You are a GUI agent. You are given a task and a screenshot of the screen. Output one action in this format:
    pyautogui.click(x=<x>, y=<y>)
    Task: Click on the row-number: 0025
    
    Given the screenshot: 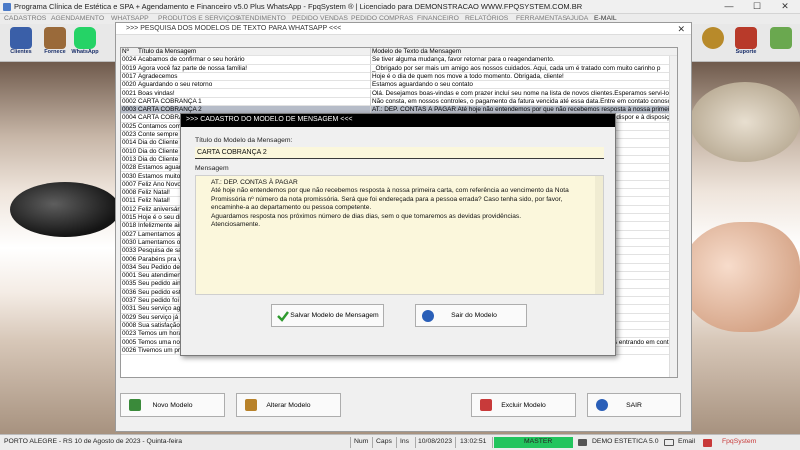 What is the action you would take?
    pyautogui.click(x=129, y=126)
    